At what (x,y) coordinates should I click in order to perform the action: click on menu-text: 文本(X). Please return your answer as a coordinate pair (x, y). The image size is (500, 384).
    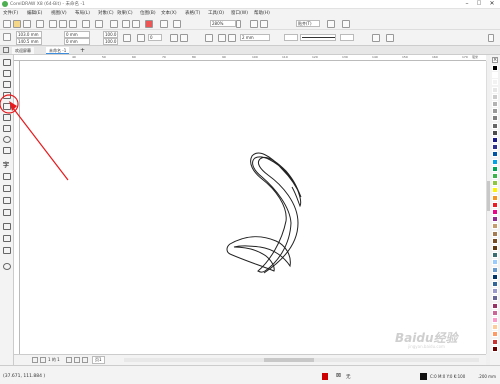
    Looking at the image, I should click on (169, 13).